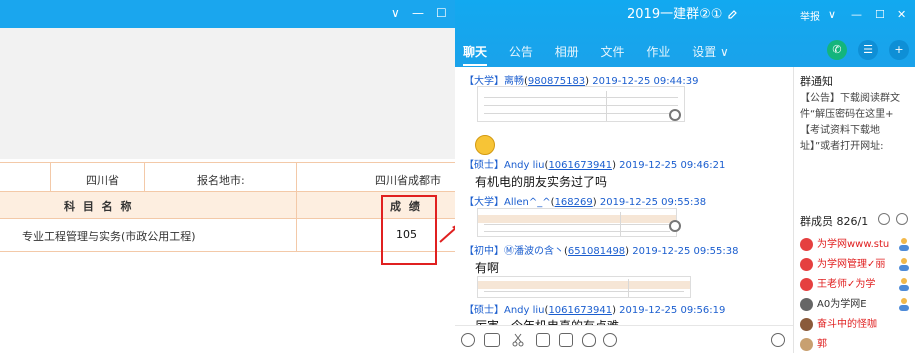  What do you see at coordinates (868, 50) in the screenshot?
I see `message-icon: ☰` at bounding box center [868, 50].